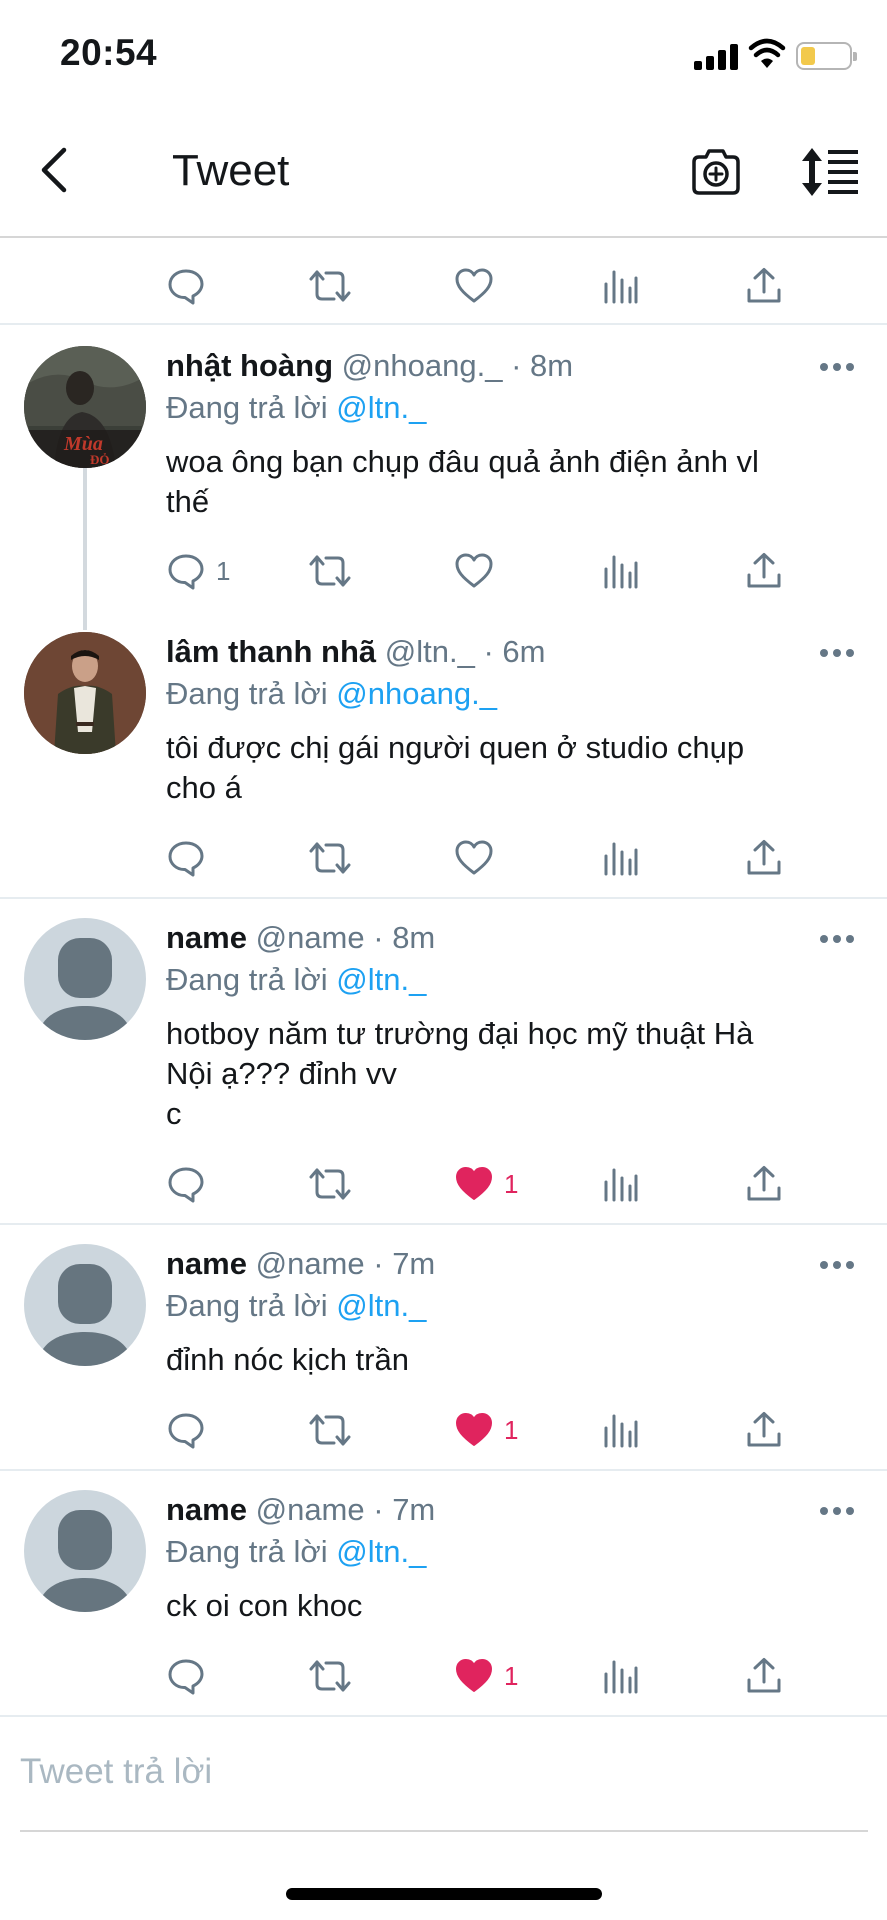  What do you see at coordinates (767, 53) in the screenshot?
I see `wifi-icon` at bounding box center [767, 53].